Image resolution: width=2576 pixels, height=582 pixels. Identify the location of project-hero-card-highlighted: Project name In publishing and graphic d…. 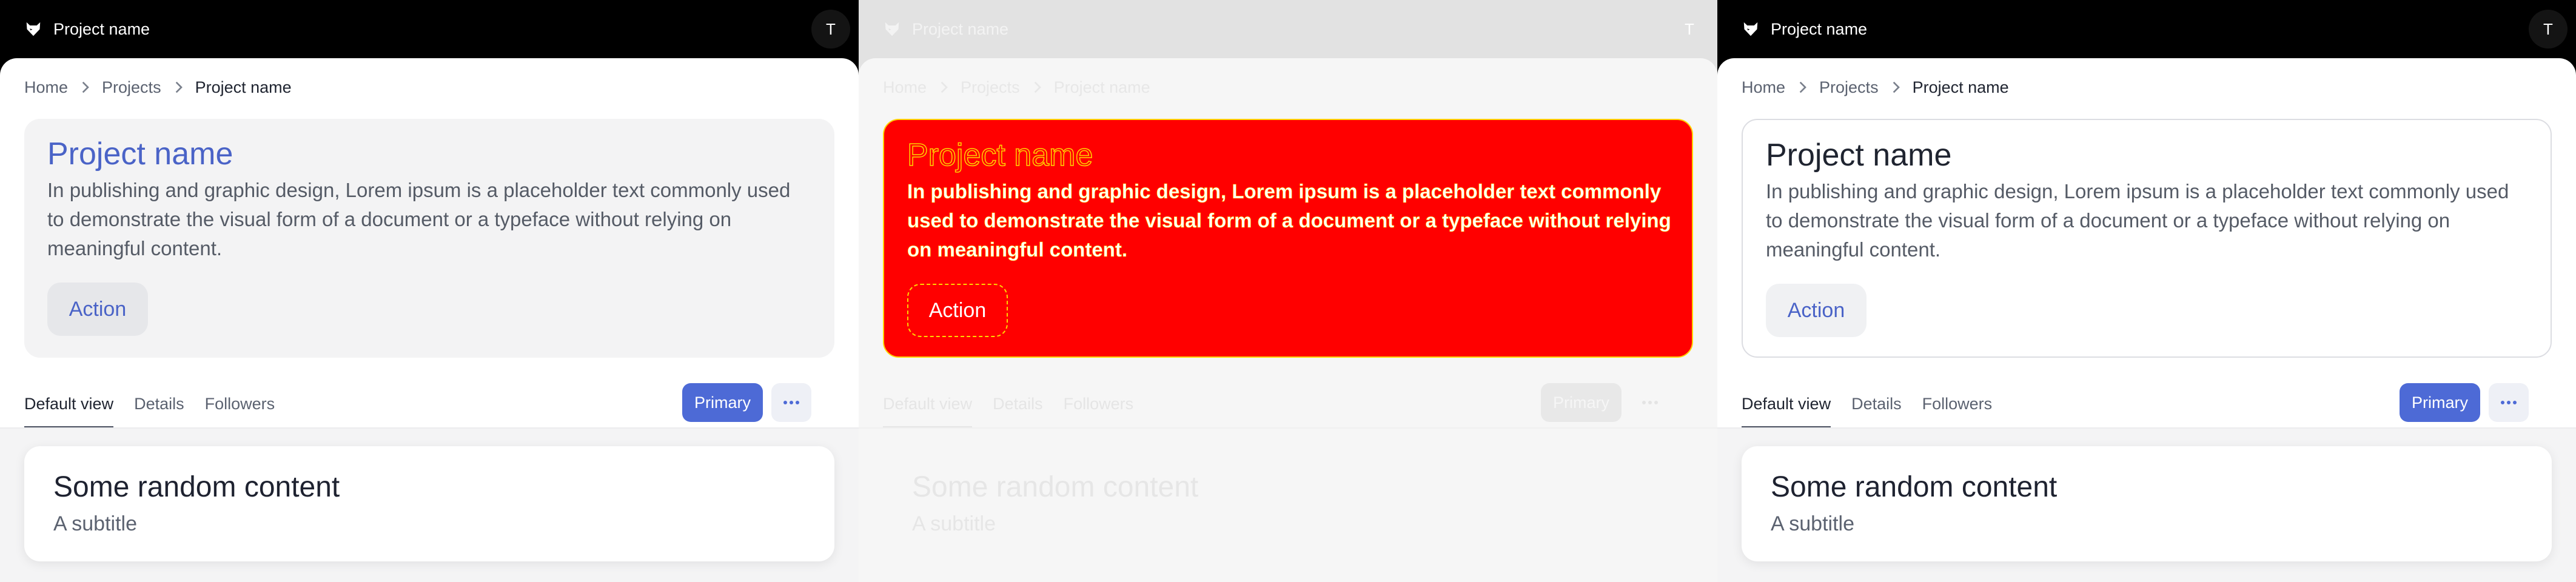
(1288, 238).